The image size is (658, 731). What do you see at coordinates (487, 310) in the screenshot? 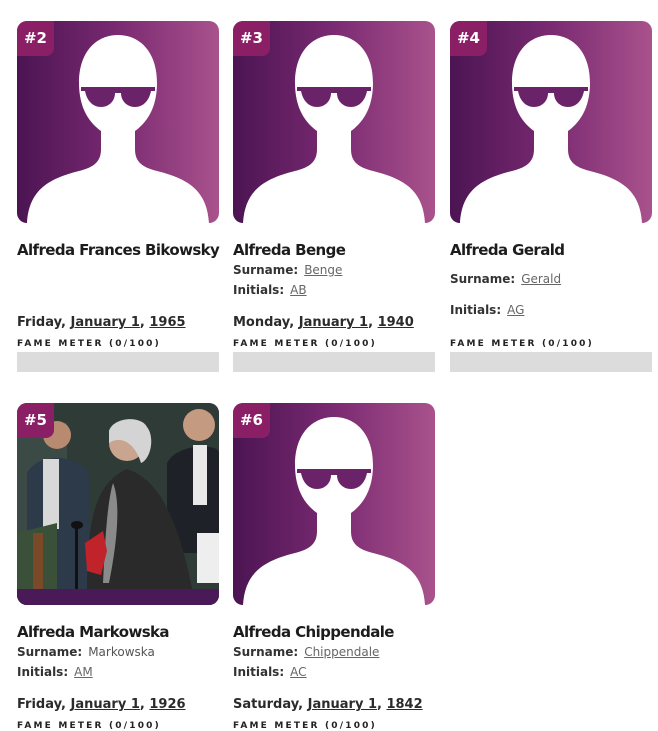
I see `initials-row: Initials: AG` at bounding box center [487, 310].